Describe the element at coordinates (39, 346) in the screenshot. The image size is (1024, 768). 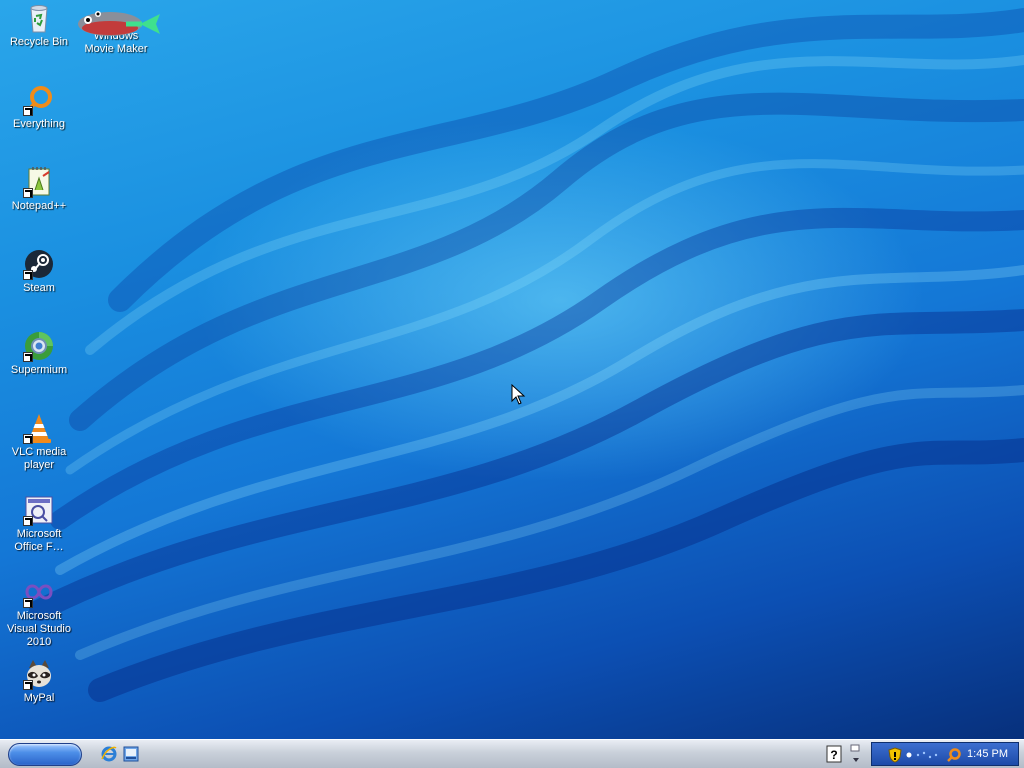
I see `supermium-icon` at that location.